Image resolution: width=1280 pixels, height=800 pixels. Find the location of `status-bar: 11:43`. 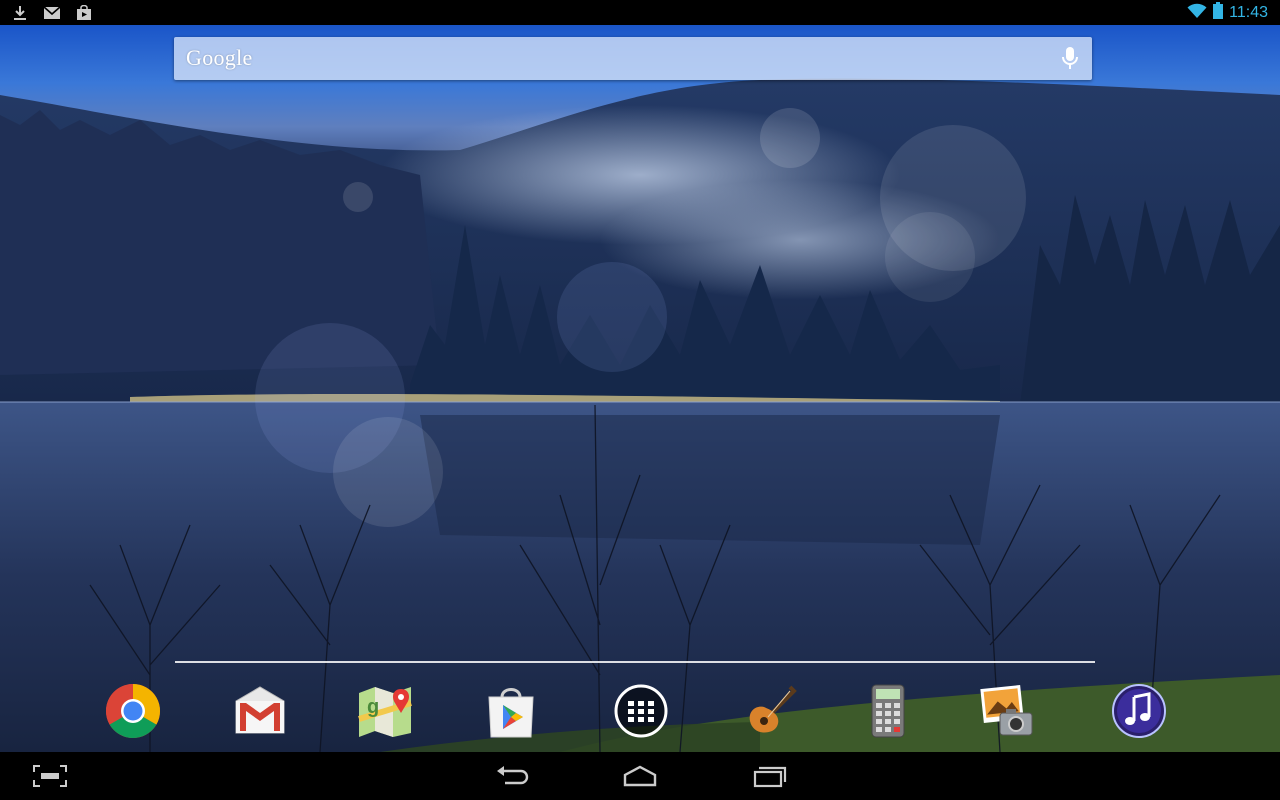

status-bar: 11:43 is located at coordinates (640, 12).